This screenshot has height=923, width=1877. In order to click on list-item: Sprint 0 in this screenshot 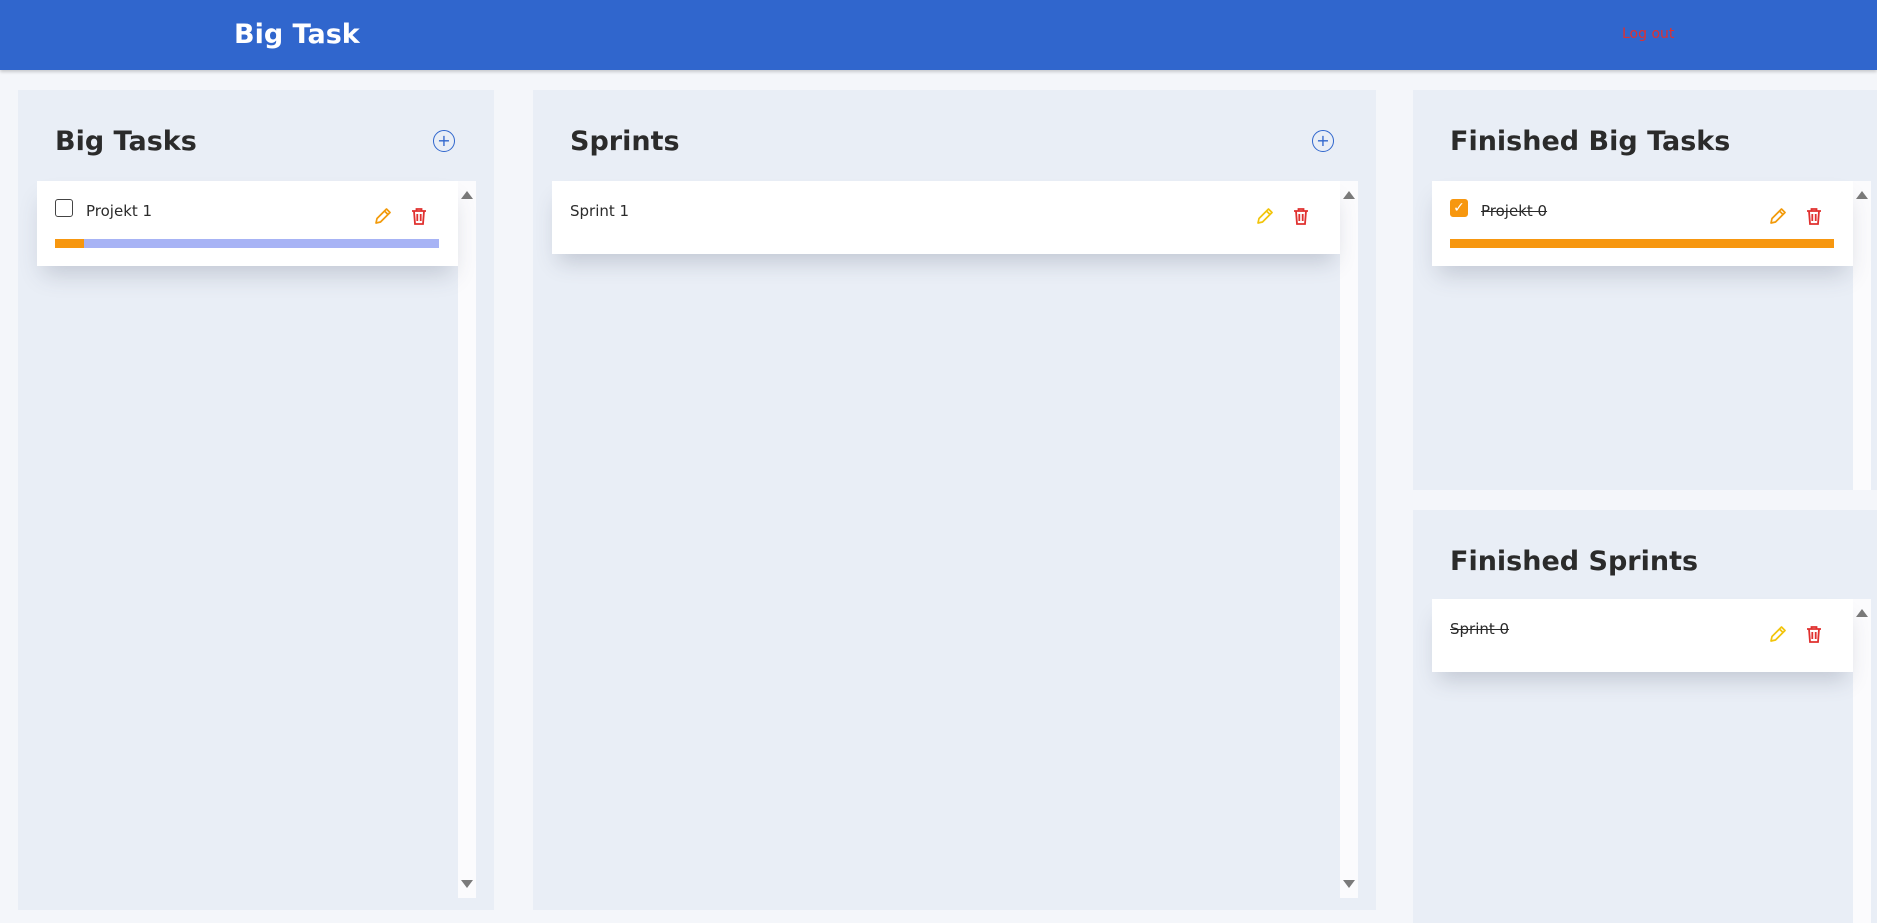, I will do `click(1642, 635)`.